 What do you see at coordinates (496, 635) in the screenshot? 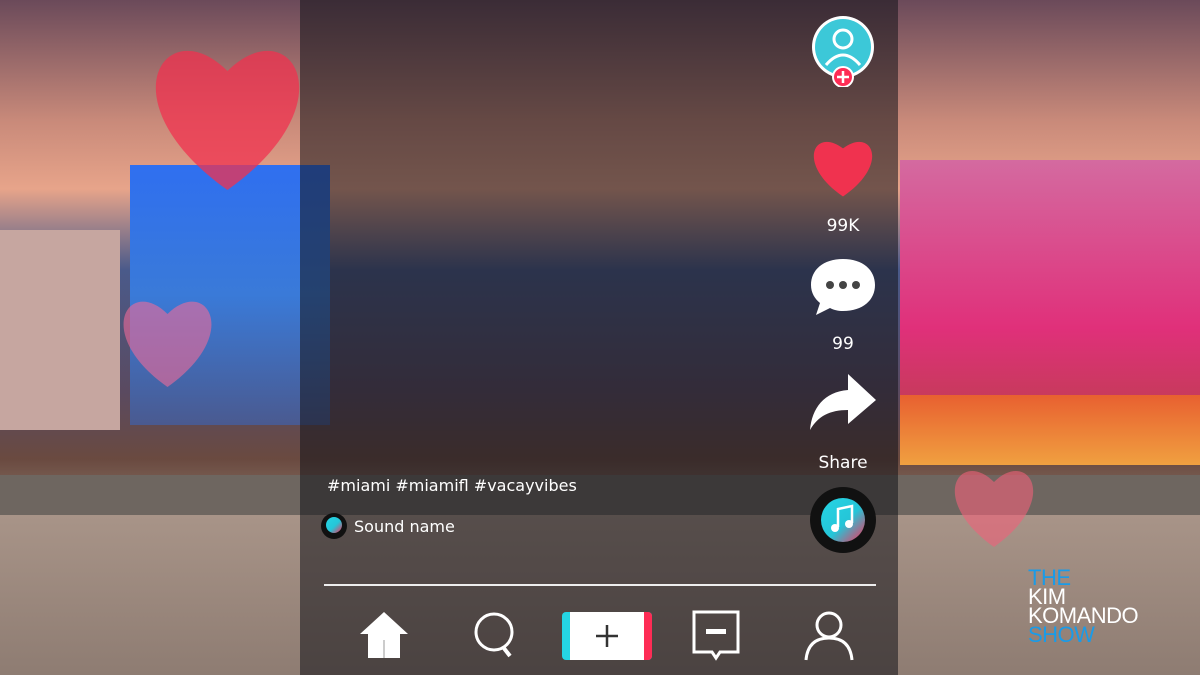
I see `search-icon` at bounding box center [496, 635].